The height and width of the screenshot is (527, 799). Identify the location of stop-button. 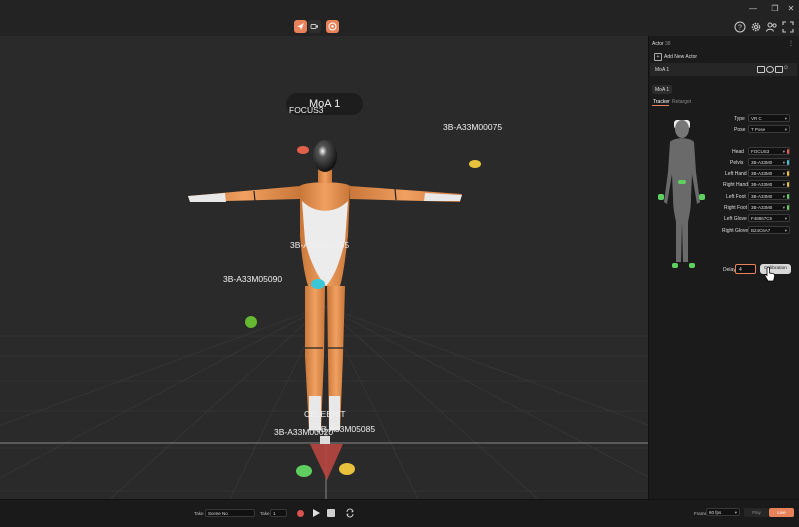
(331, 513).